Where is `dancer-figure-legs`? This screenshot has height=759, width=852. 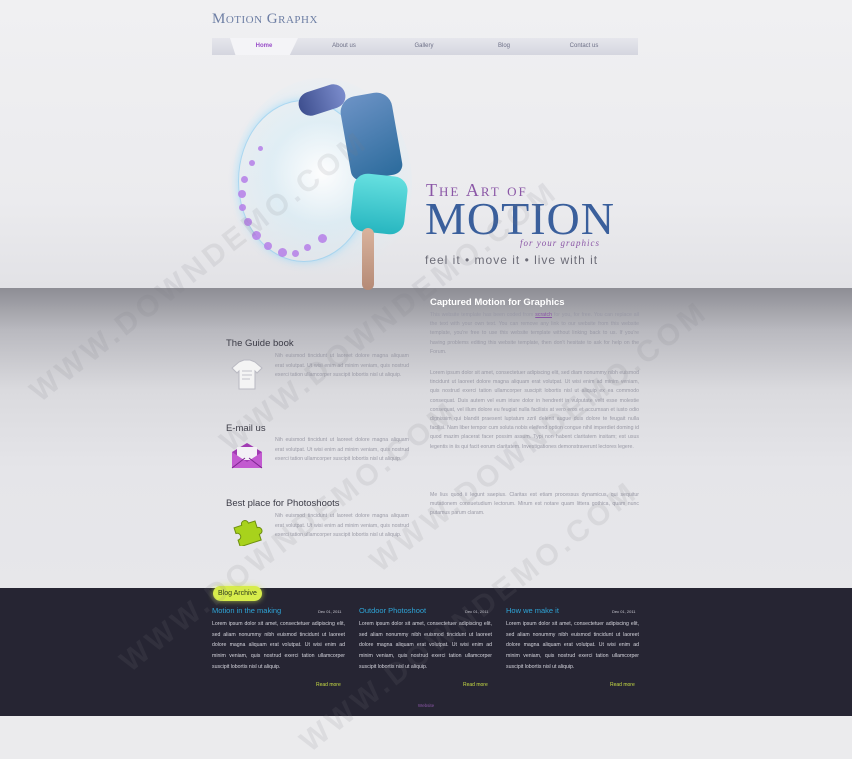 dancer-figure-legs is located at coordinates (379, 204).